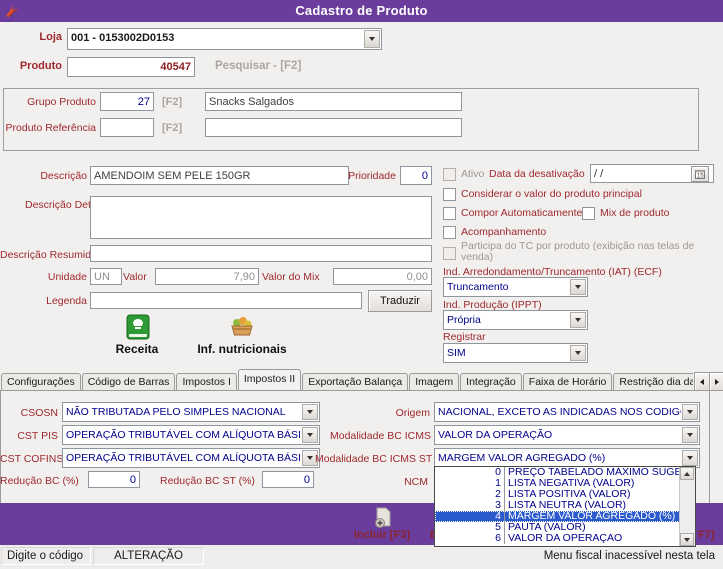  I want to click on loja-dropdown-button, so click(372, 39).